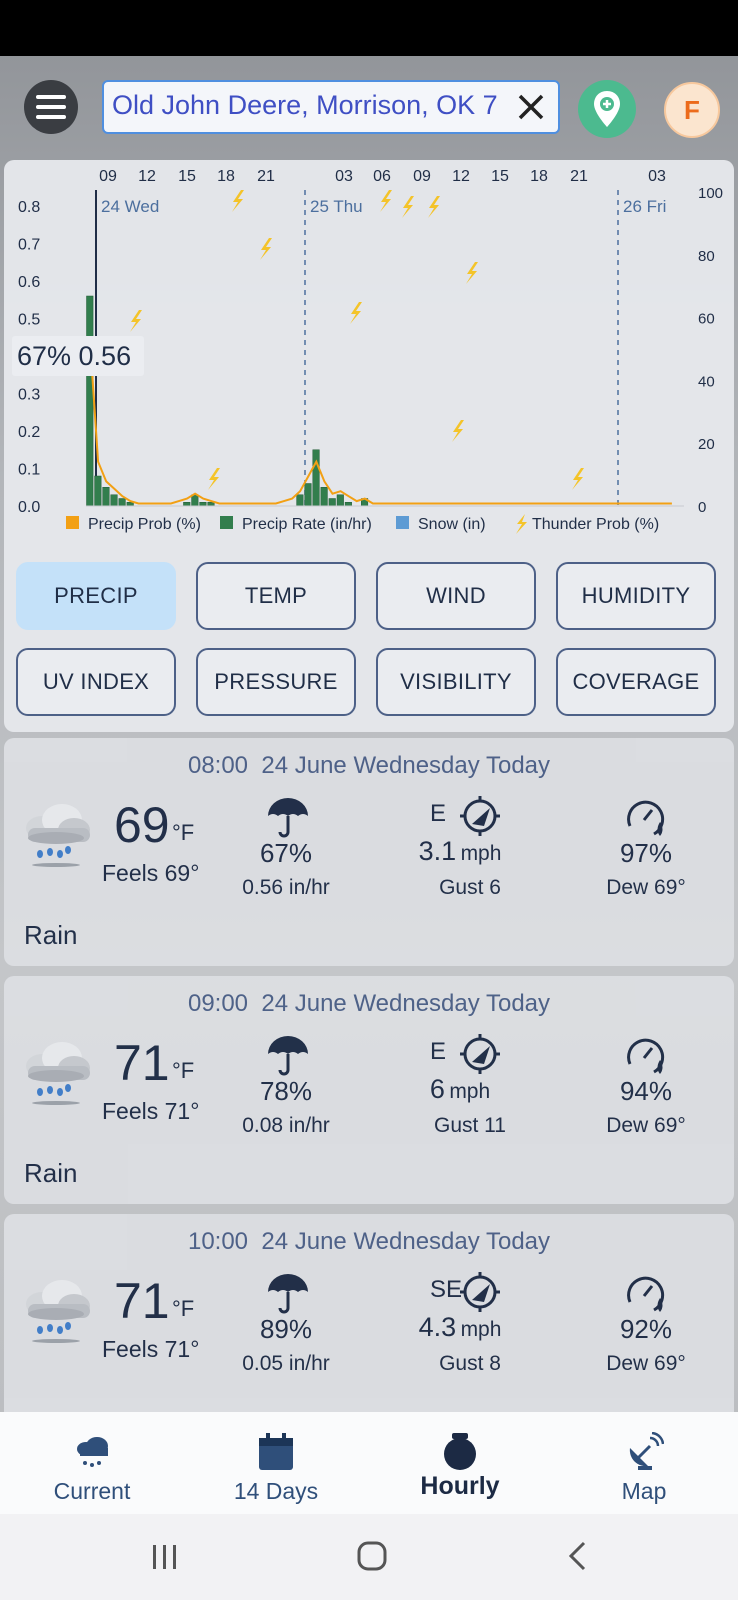 This screenshot has width=738, height=1600. I want to click on tab-humidity: HUMIDITY, so click(636, 596).